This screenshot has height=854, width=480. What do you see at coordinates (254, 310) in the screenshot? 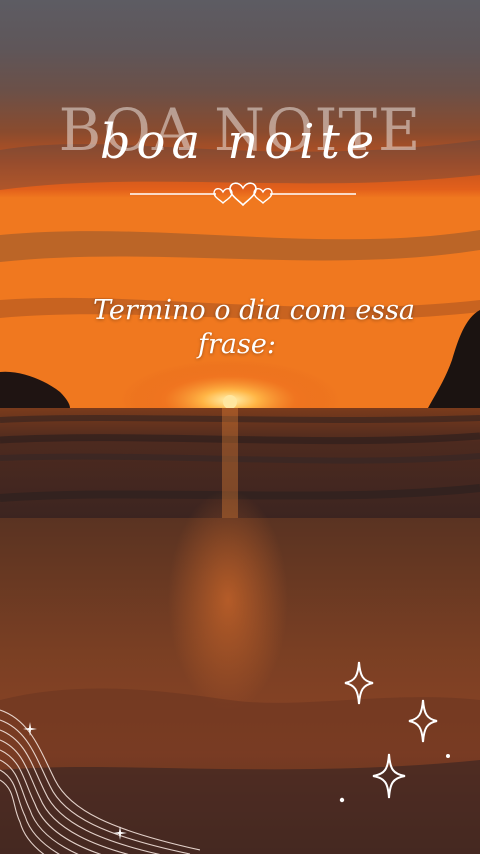
I see `quote-line-1: Termino o dia com essa` at bounding box center [254, 310].